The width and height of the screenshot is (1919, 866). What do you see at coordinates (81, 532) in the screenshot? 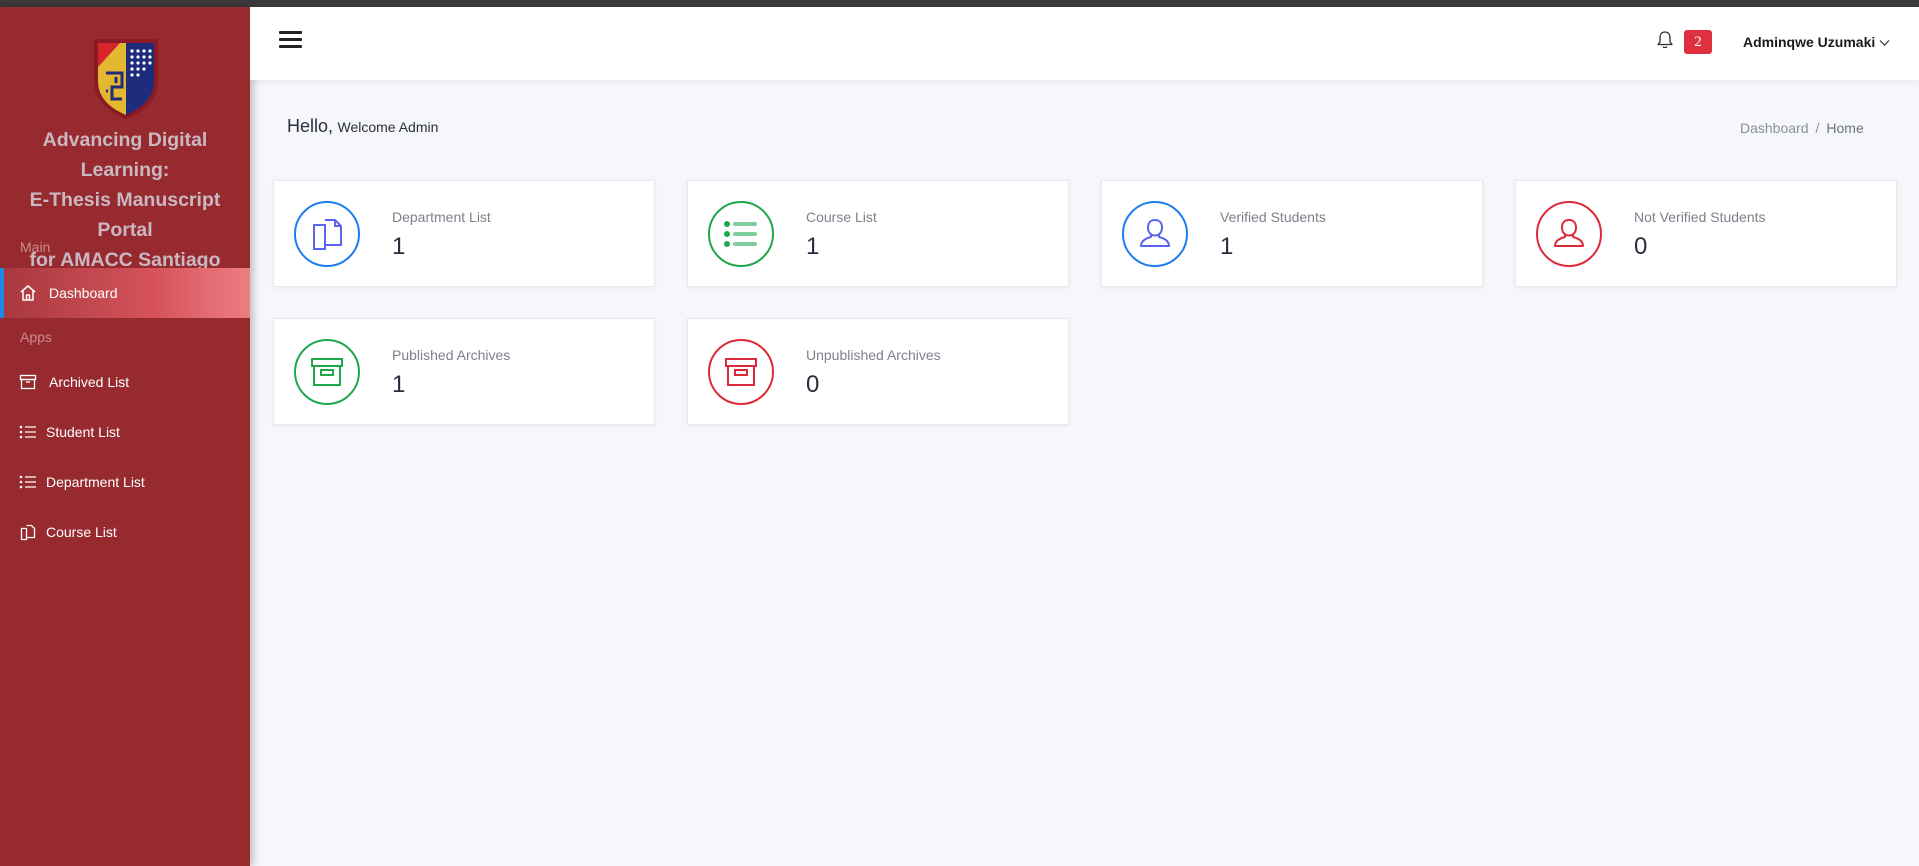
I see `sidebar-item-label: Course List` at bounding box center [81, 532].